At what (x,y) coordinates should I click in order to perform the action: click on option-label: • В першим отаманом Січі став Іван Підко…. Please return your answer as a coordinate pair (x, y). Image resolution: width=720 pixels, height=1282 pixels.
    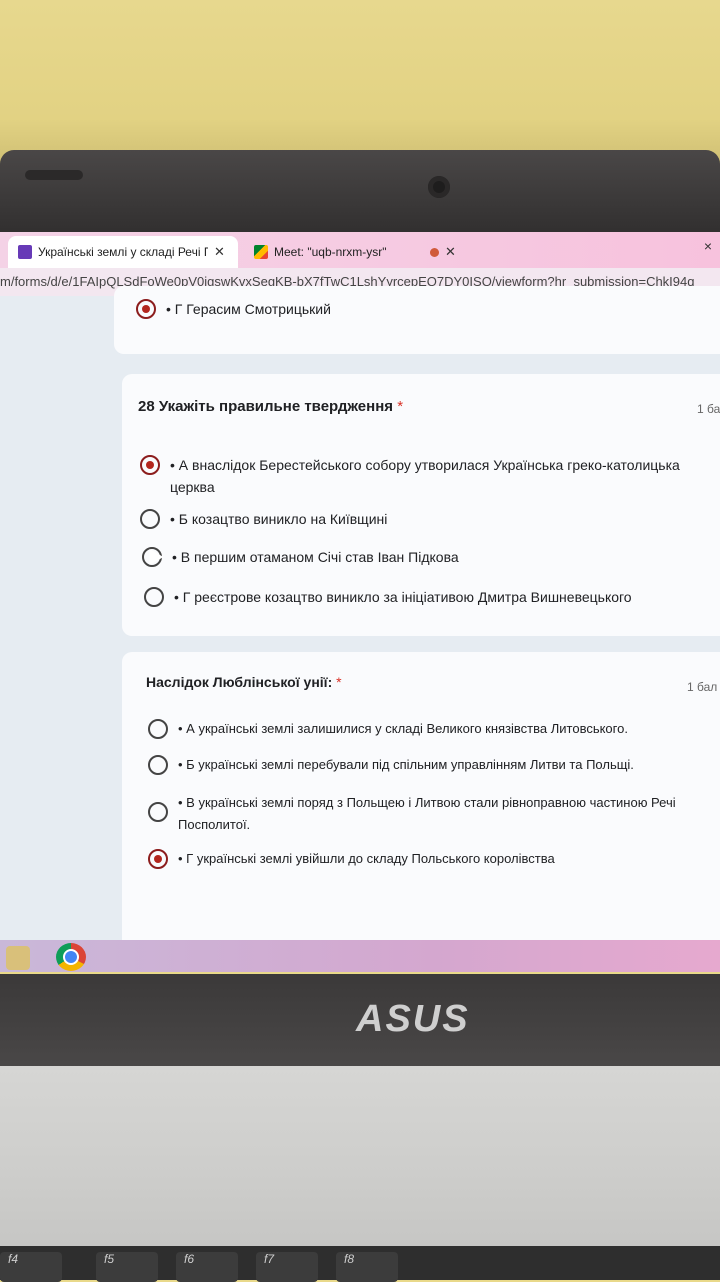
    Looking at the image, I should click on (315, 557).